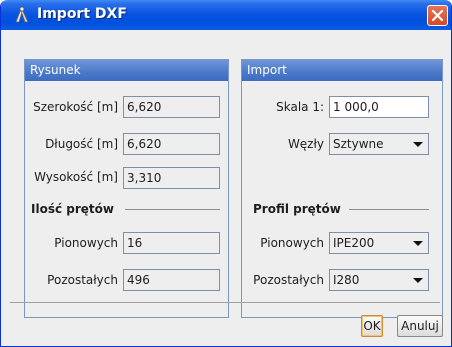  What do you see at coordinates (342, 70) in the screenshot?
I see `import-panel-title: Import` at bounding box center [342, 70].